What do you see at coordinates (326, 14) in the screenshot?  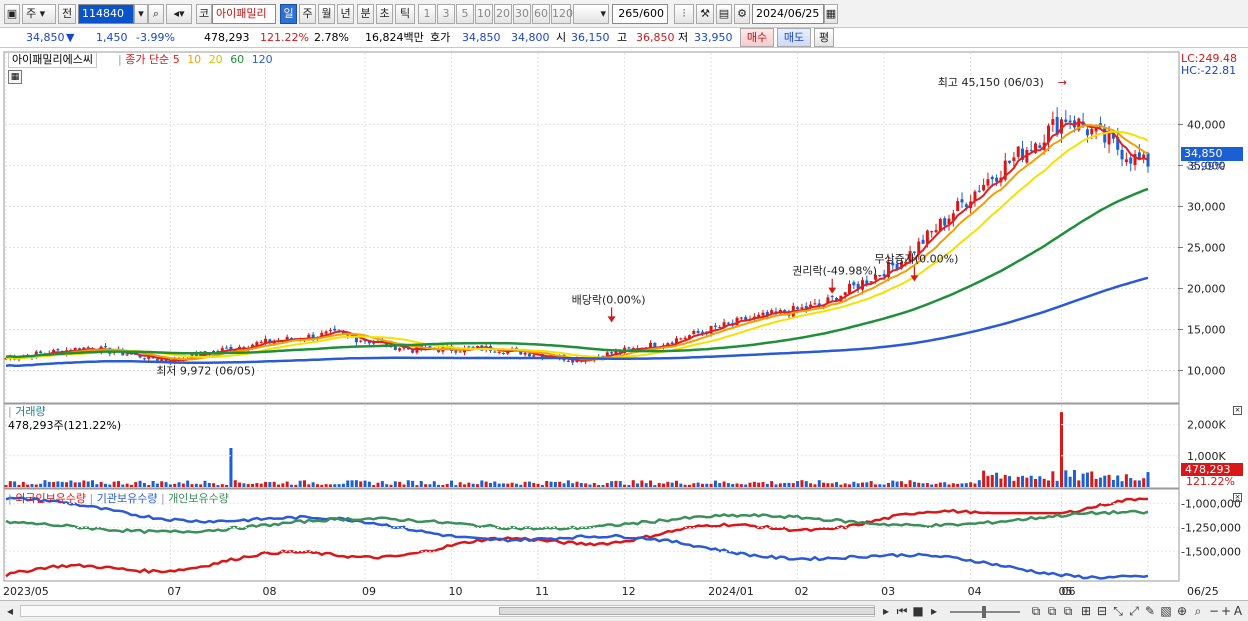 I see `period-month: 월` at bounding box center [326, 14].